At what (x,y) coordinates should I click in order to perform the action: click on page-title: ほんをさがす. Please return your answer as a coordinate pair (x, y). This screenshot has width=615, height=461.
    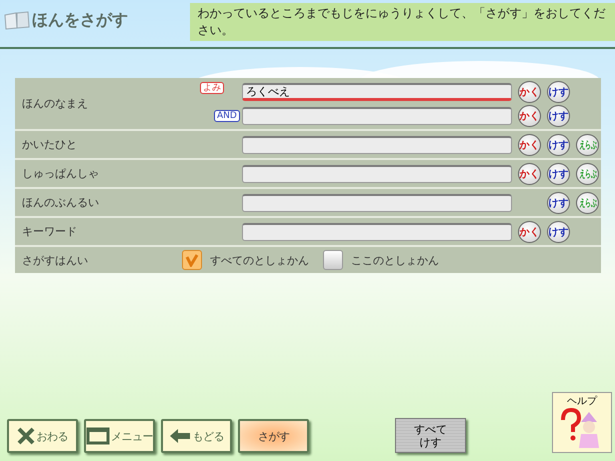
    Looking at the image, I should click on (80, 20).